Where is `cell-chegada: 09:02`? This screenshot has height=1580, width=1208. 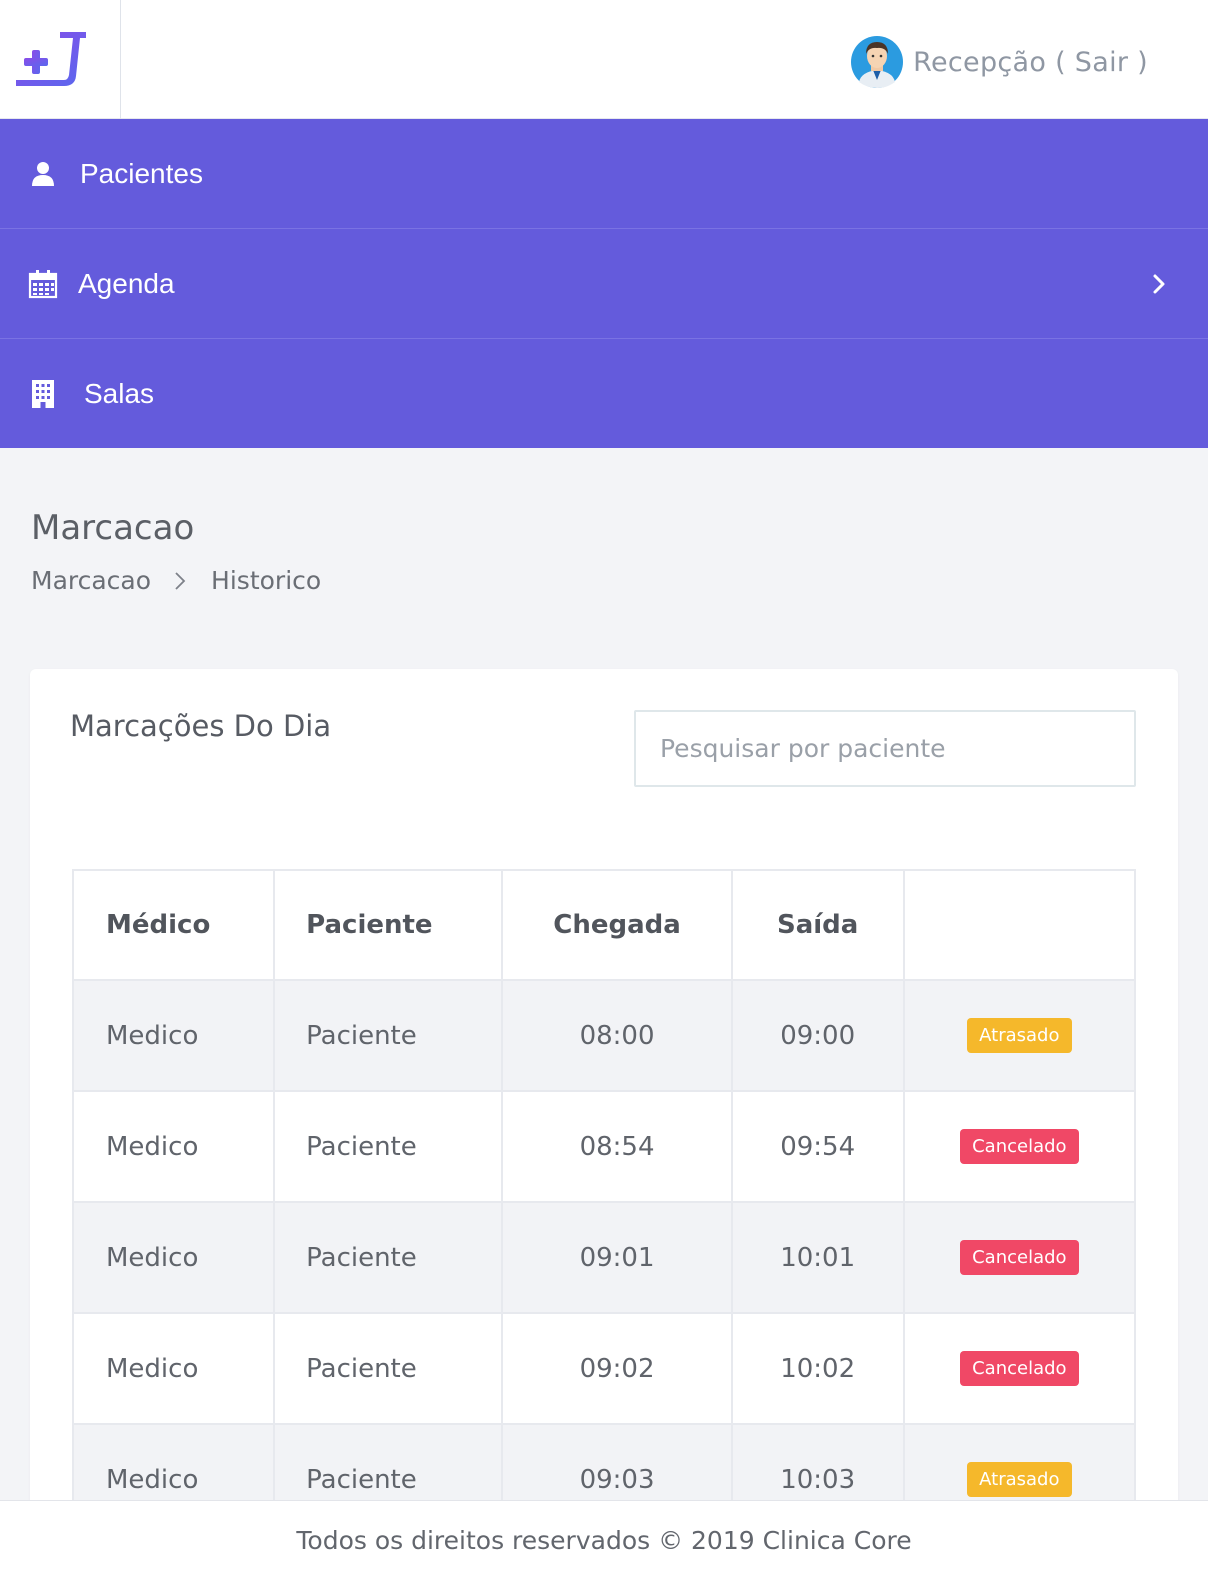 cell-chegada: 09:02 is located at coordinates (617, 1368).